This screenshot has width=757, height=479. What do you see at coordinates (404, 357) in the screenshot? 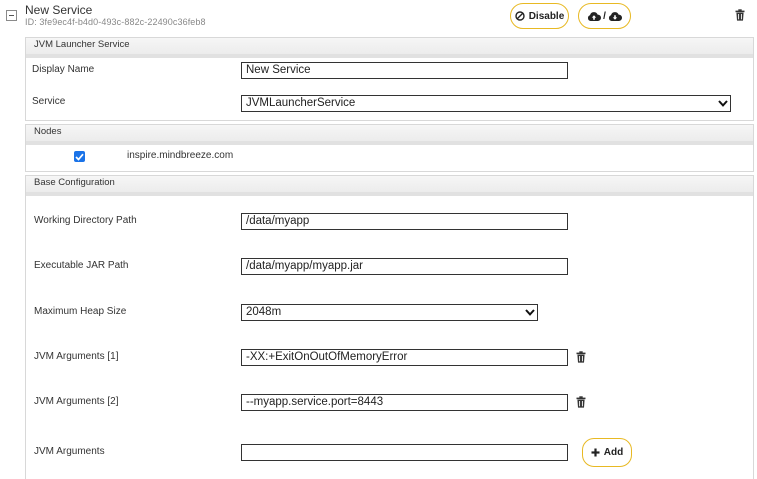
I see `jvm-arg-1-input: -XX:+ExitOnOutOfMemoryError` at bounding box center [404, 357].